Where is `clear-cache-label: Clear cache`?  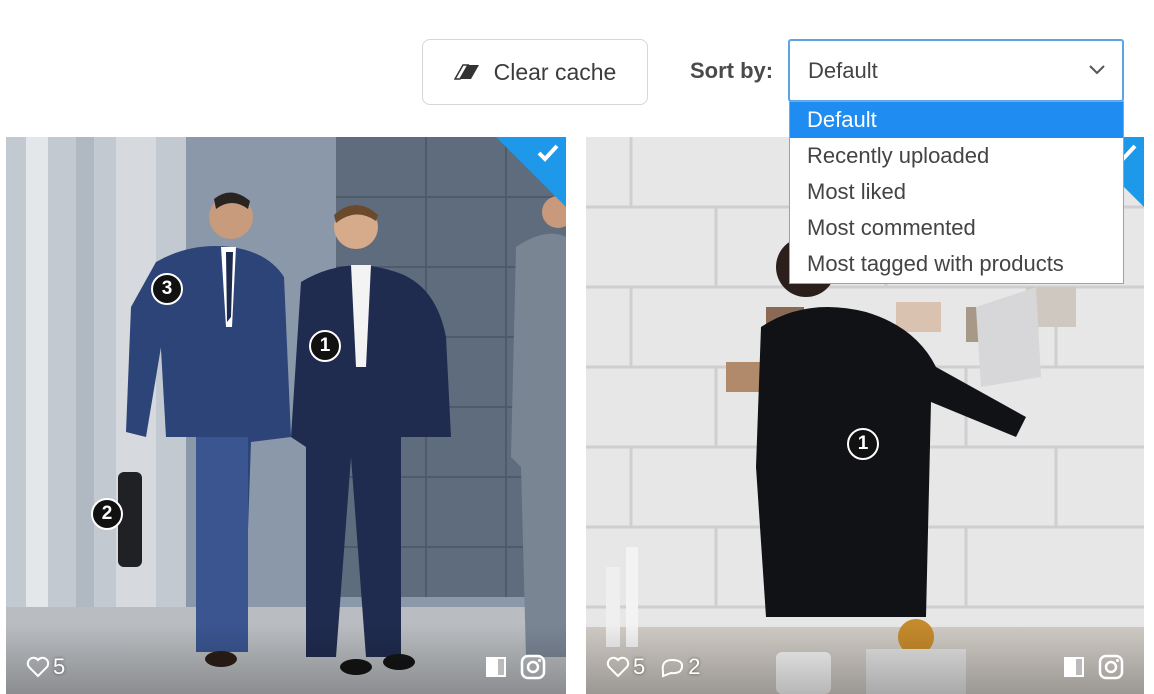 clear-cache-label: Clear cache is located at coordinates (555, 71).